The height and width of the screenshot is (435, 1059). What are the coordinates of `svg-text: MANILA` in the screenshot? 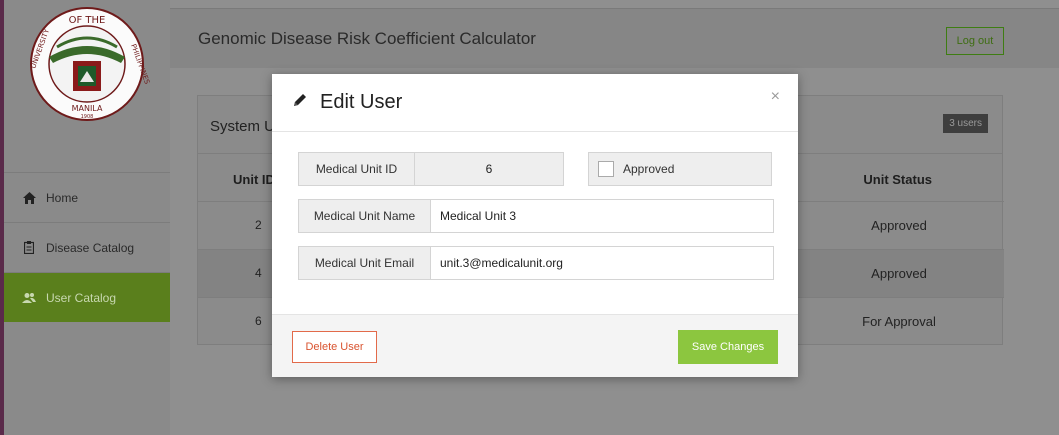 It's located at (87, 108).